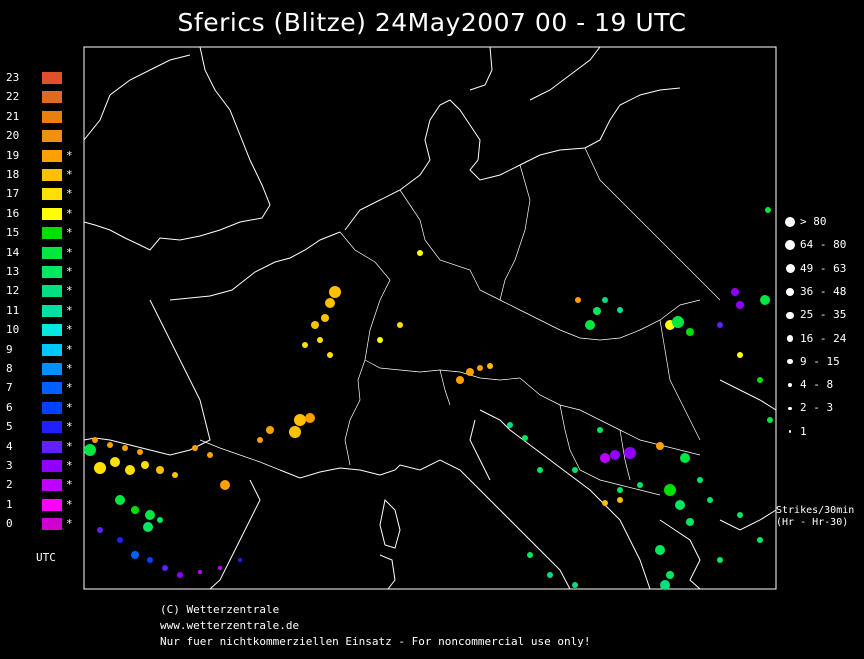 This screenshot has width=864, height=659. Describe the element at coordinates (9, 485) in the screenshot. I see `utc-hour-label: 2` at that location.